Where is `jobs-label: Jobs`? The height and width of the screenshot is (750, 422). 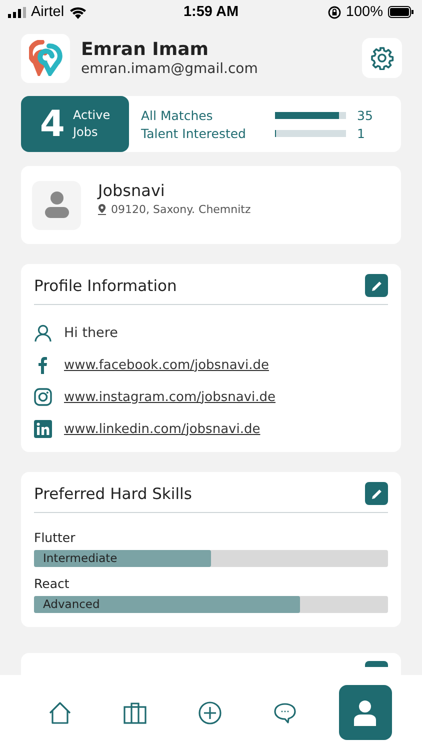 jobs-label: Jobs is located at coordinates (85, 132).